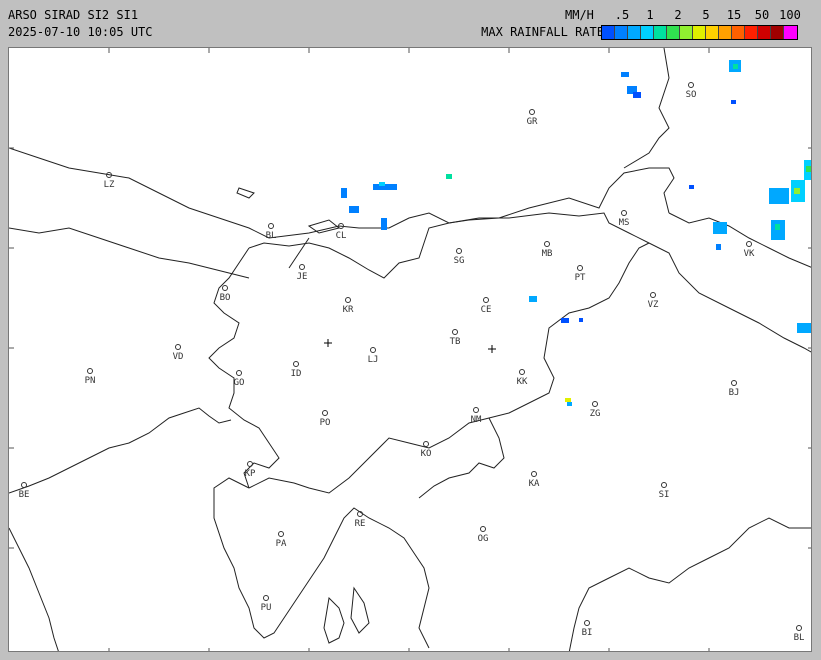  What do you see at coordinates (296, 374) in the screenshot?
I see `city-label: ID` at bounding box center [296, 374].